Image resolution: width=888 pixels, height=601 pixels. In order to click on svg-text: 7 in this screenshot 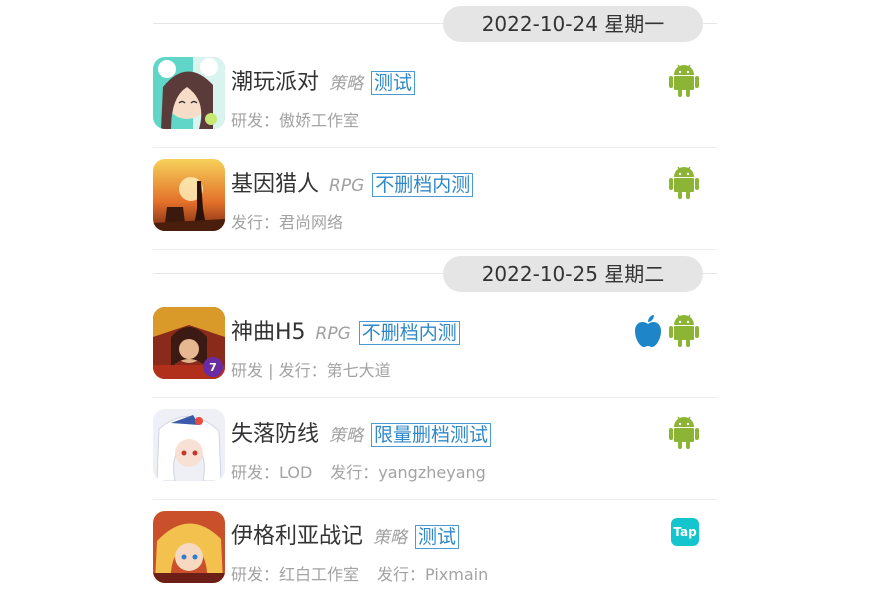, I will do `click(213, 367)`.